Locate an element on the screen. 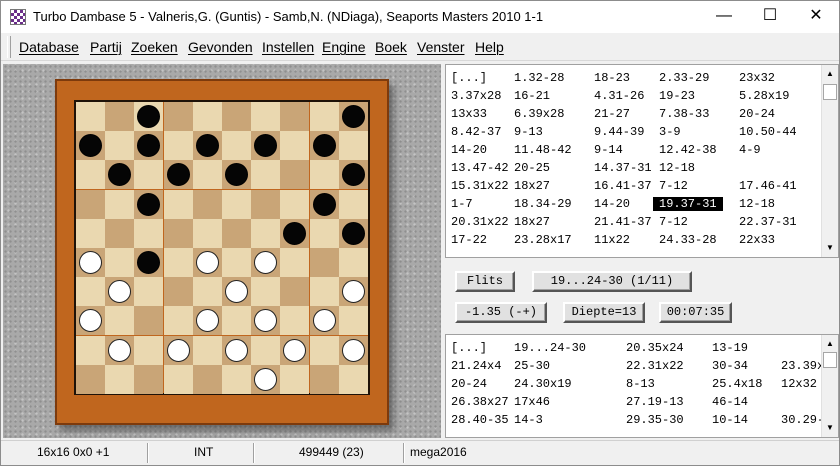 Image resolution: width=840 pixels, height=466 pixels. move-token: 8-13 is located at coordinates (640, 384).